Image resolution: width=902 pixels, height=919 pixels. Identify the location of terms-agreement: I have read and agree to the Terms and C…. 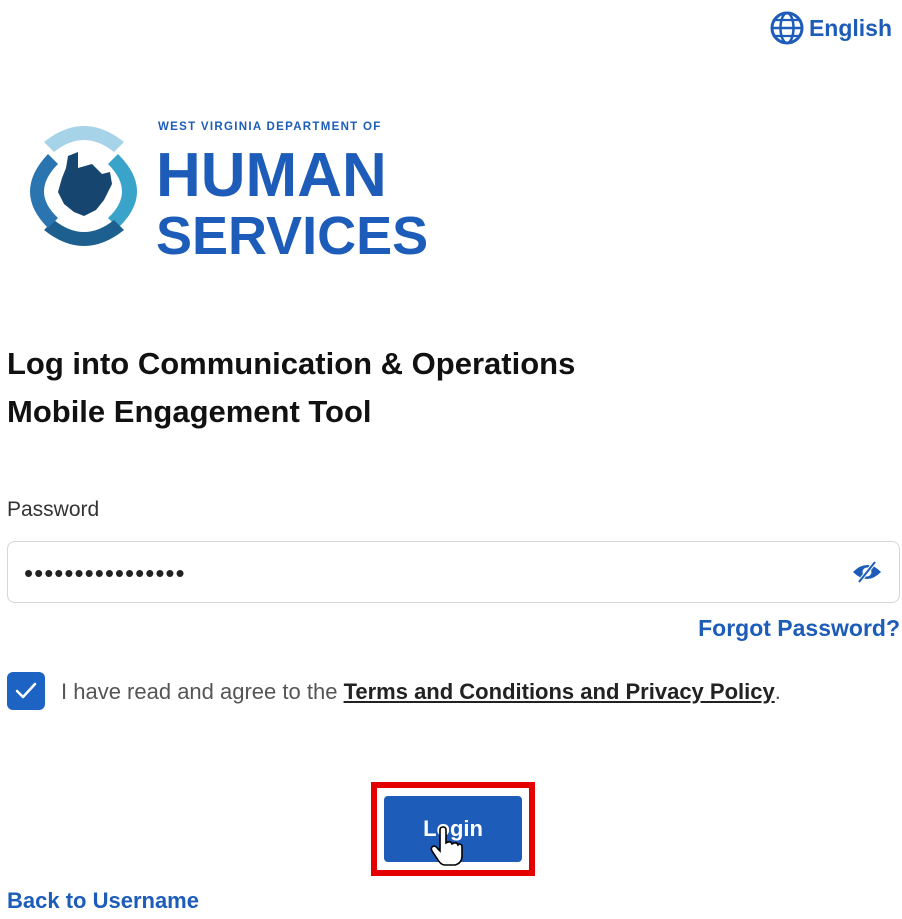
(427, 692).